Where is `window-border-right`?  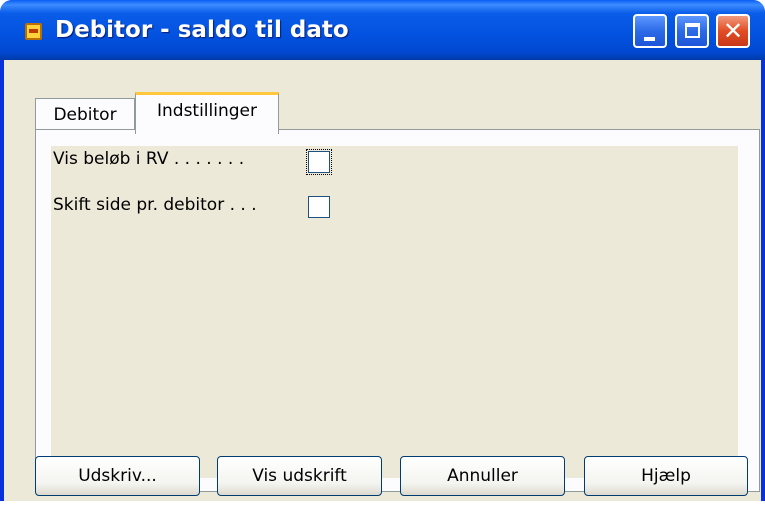
window-border-right is located at coordinates (763, 286).